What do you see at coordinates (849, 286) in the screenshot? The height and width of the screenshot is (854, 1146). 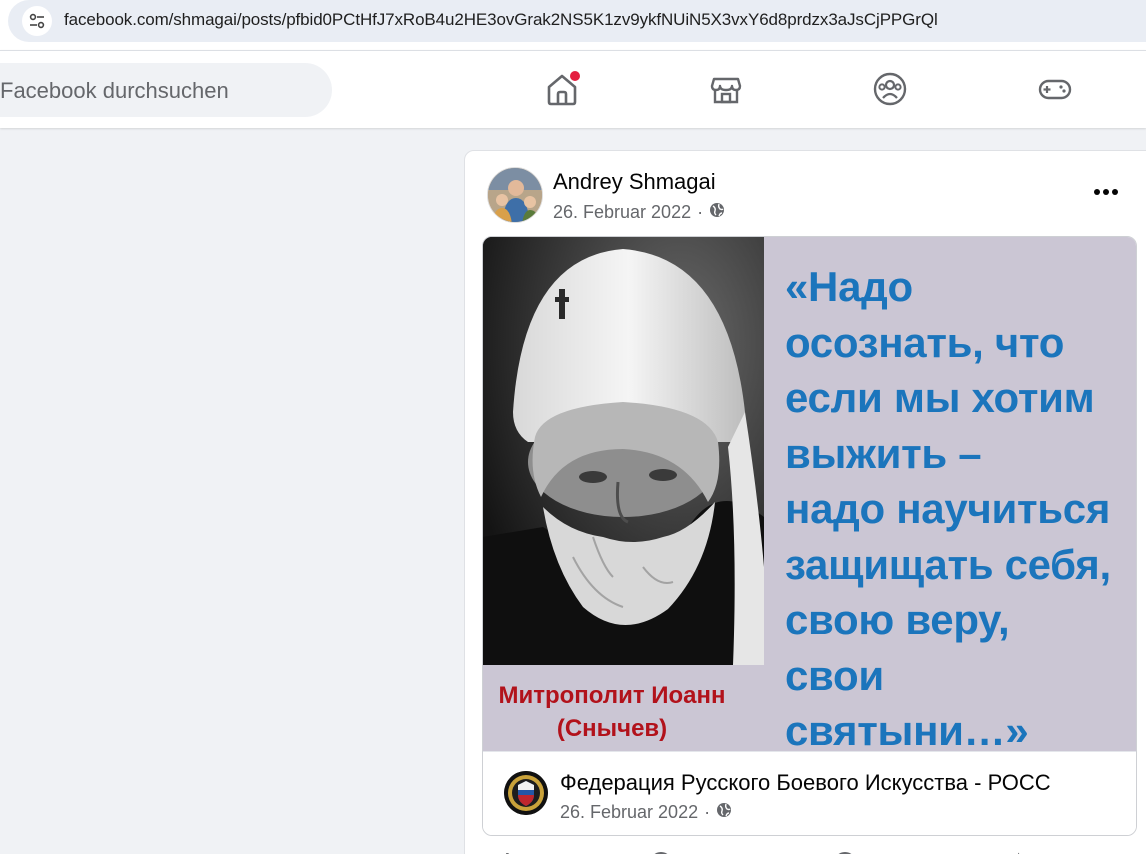 I see `quote-line: «Надо` at bounding box center [849, 286].